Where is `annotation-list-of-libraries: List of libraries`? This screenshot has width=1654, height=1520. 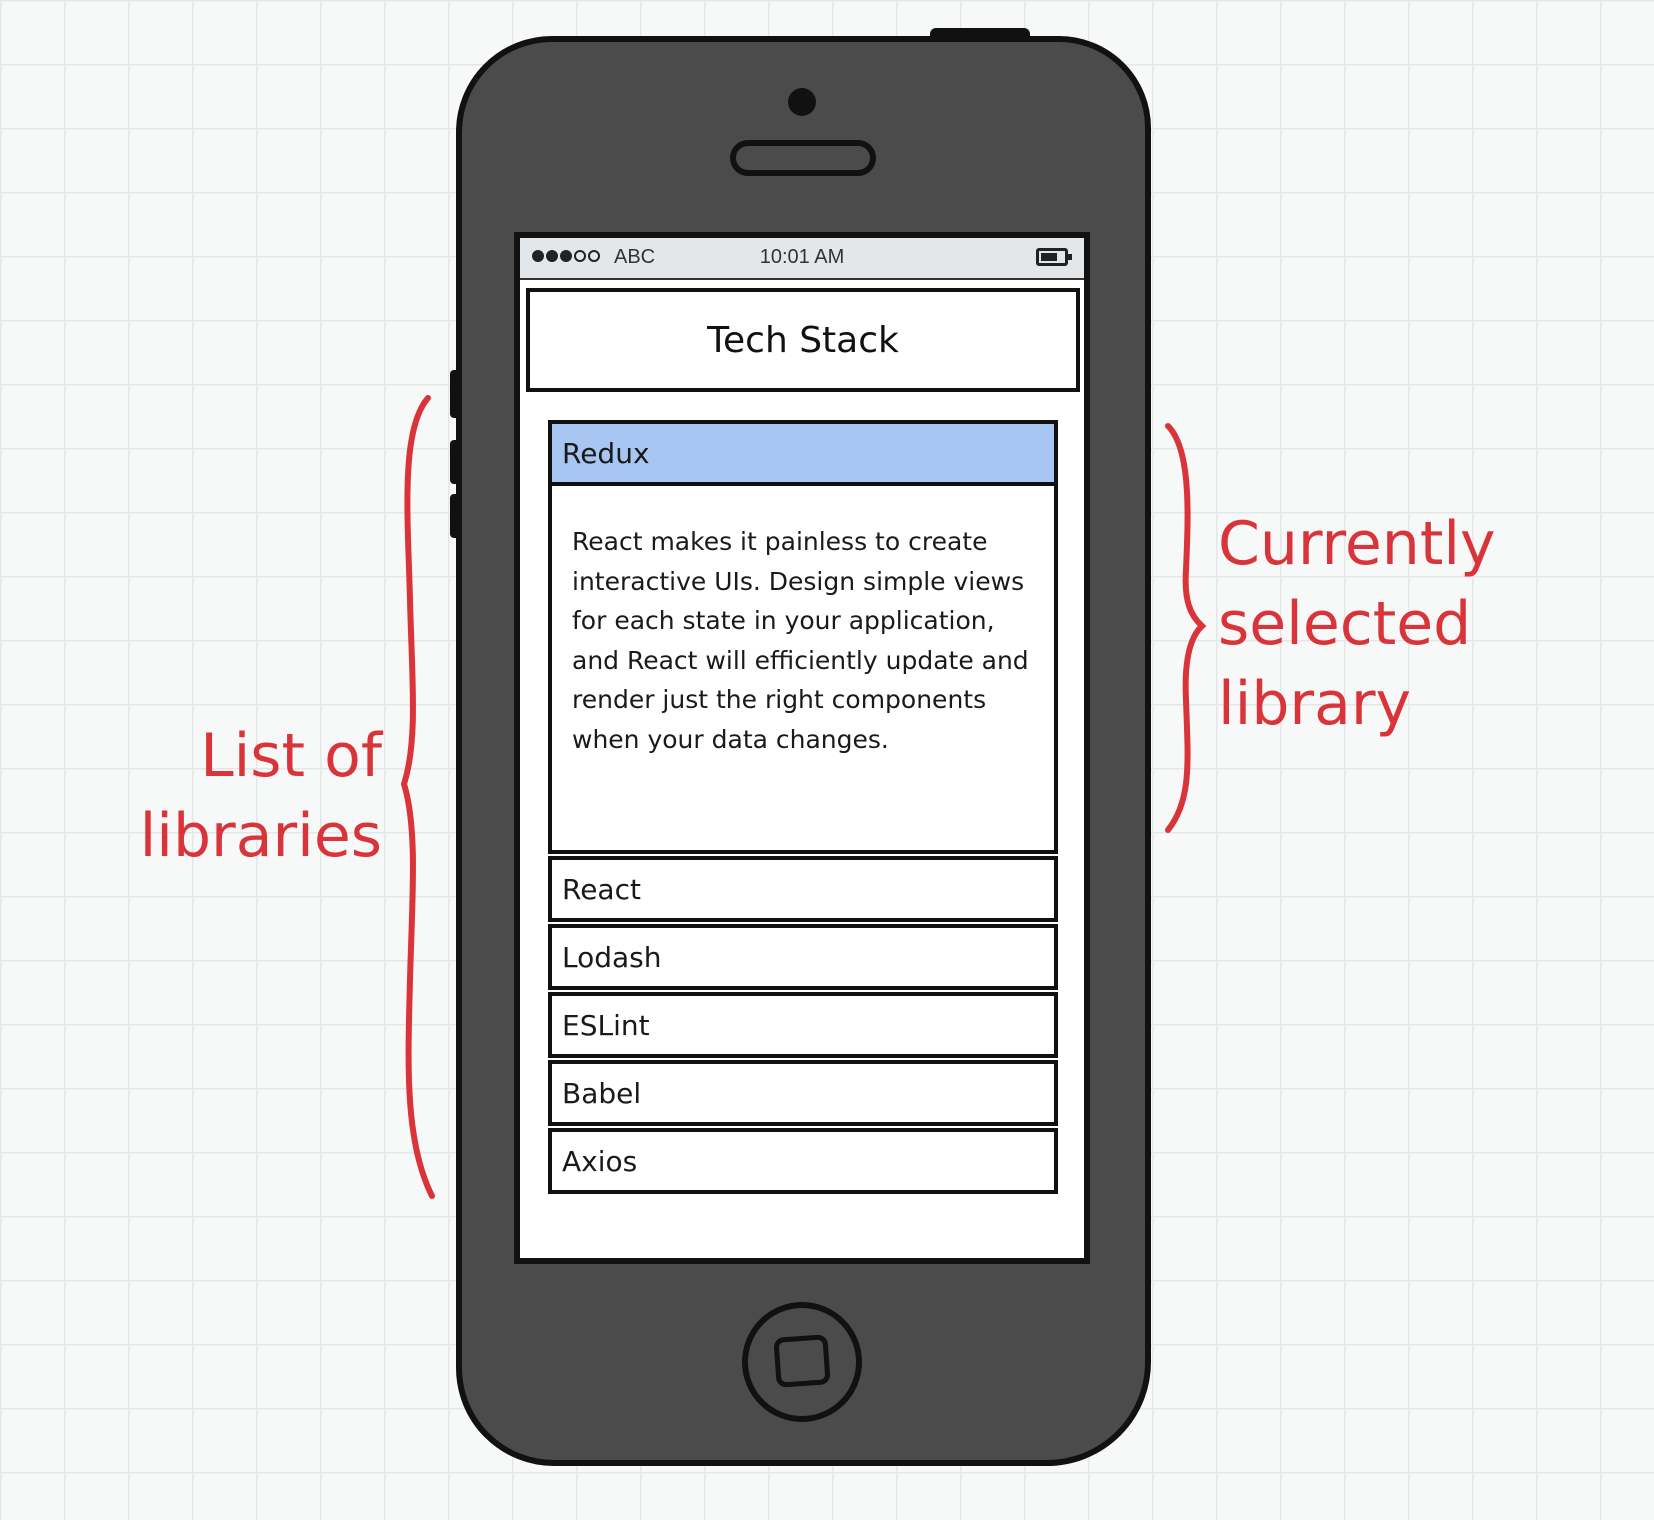
annotation-list-of-libraries: List of libraries is located at coordinates (260, 796).